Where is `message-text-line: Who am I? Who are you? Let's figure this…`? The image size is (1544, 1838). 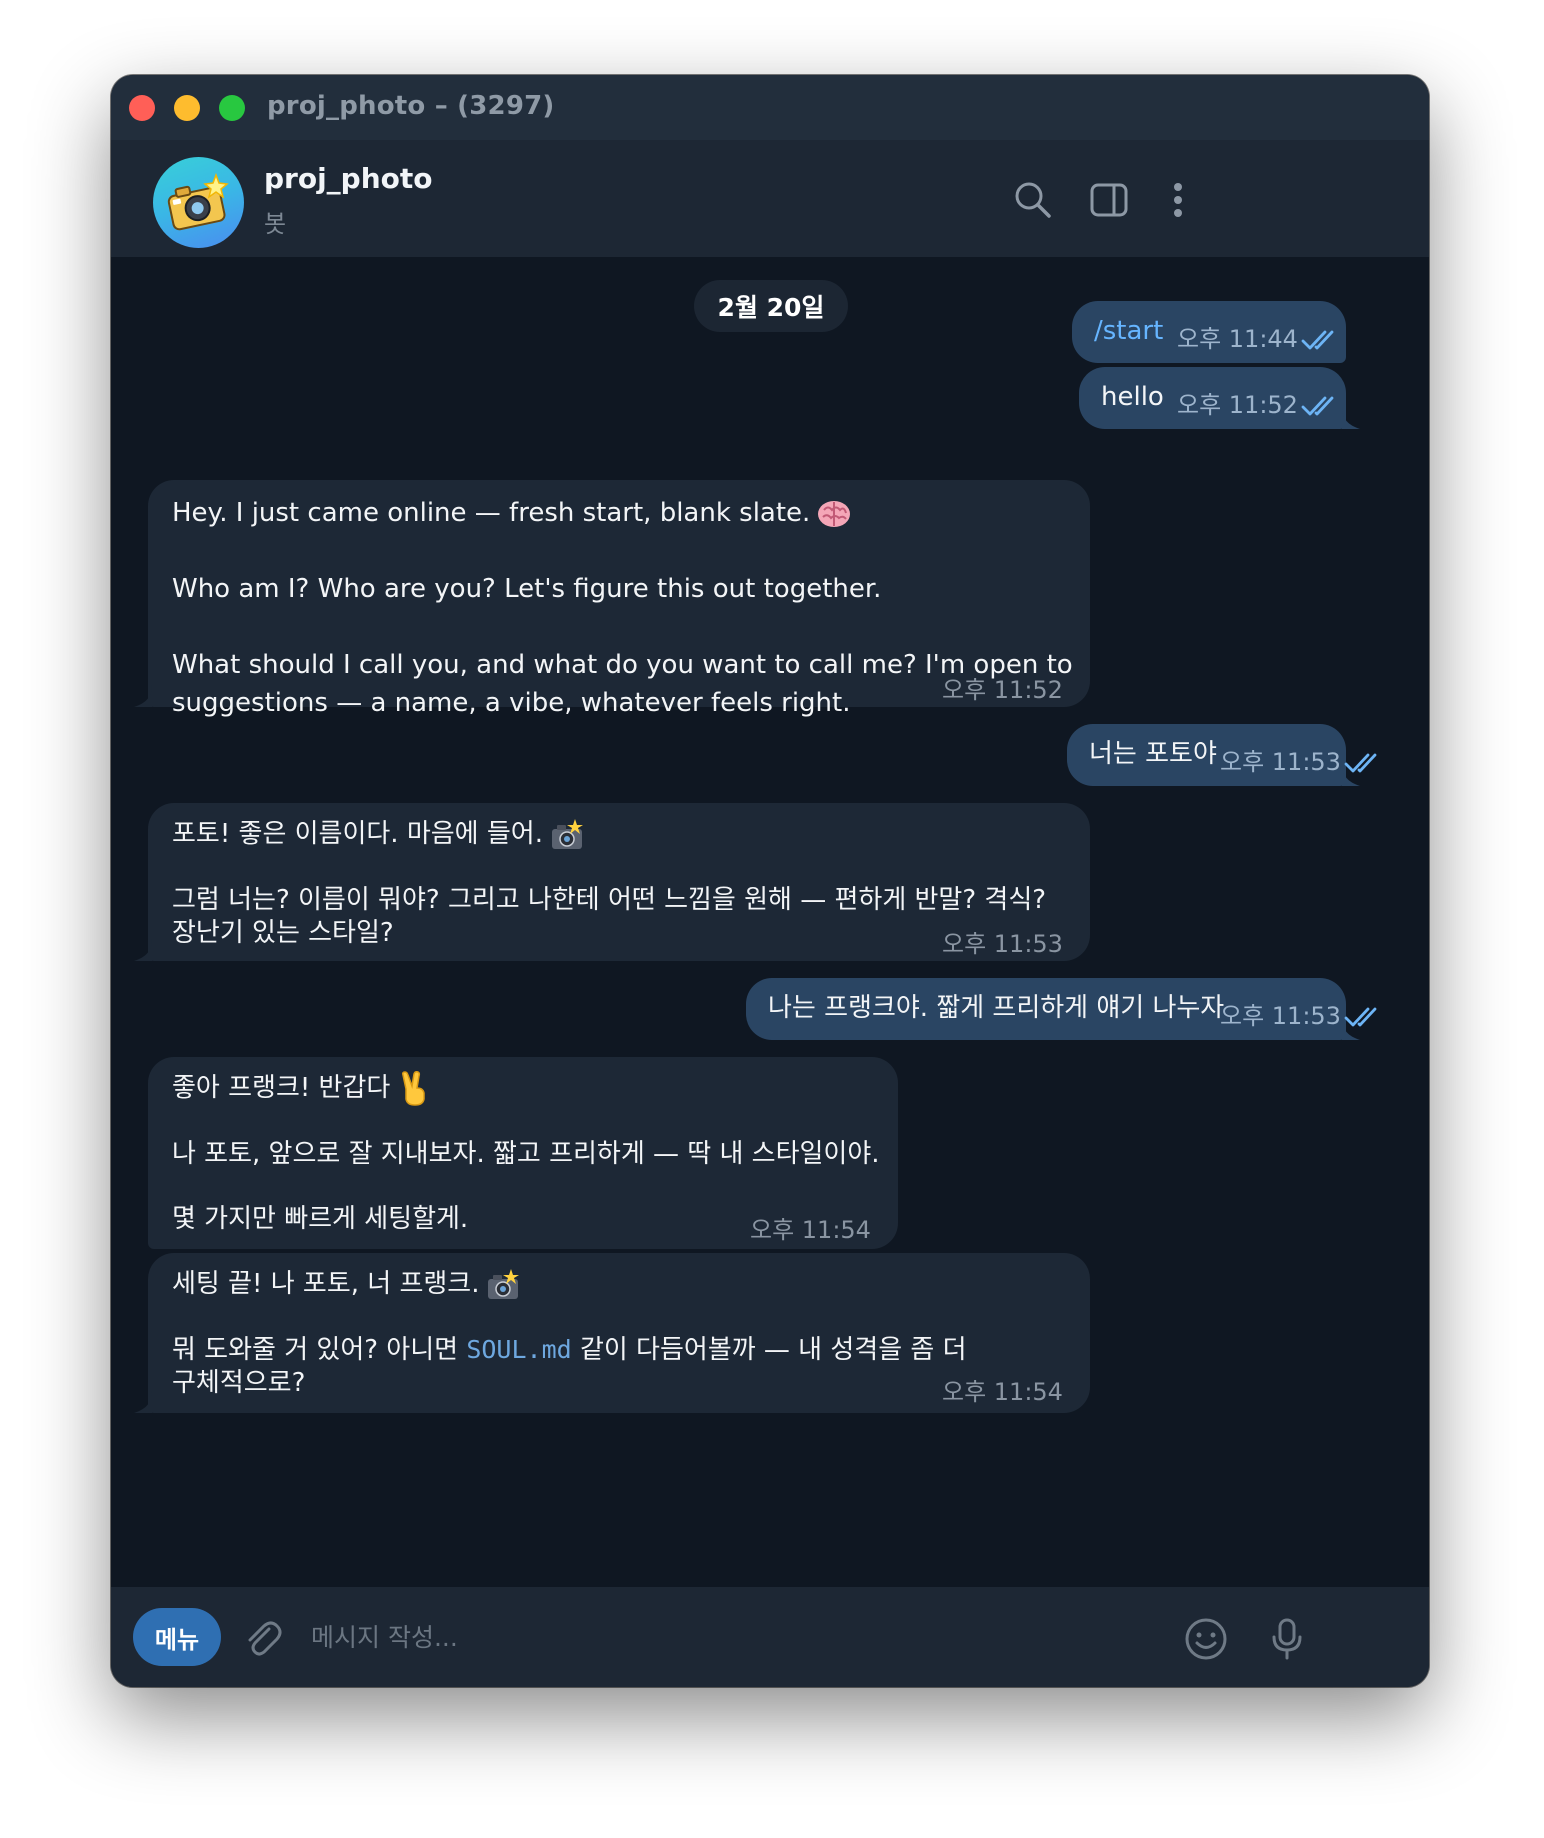 message-text-line: Who am I? Who are you? Let's figure this… is located at coordinates (527, 589).